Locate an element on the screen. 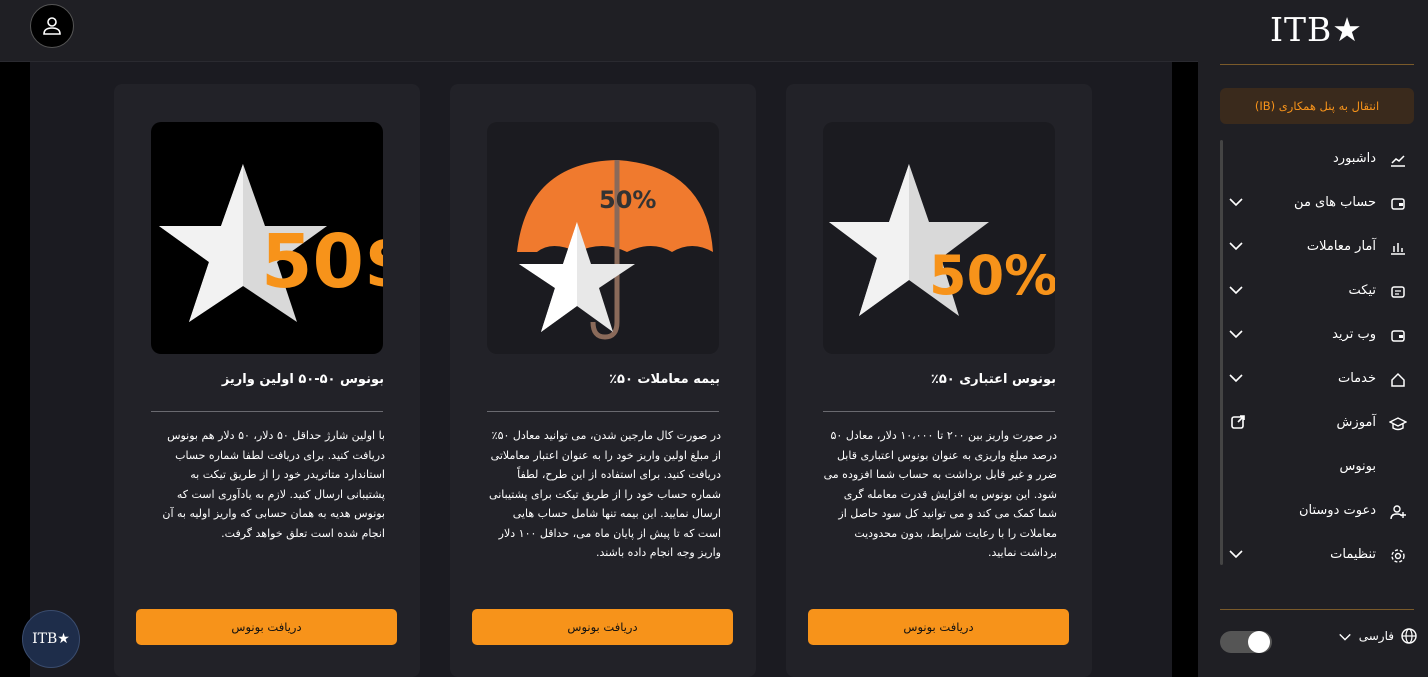 This screenshot has width=1428, height=677. language-selector: فارسی is located at coordinates (1378, 637).